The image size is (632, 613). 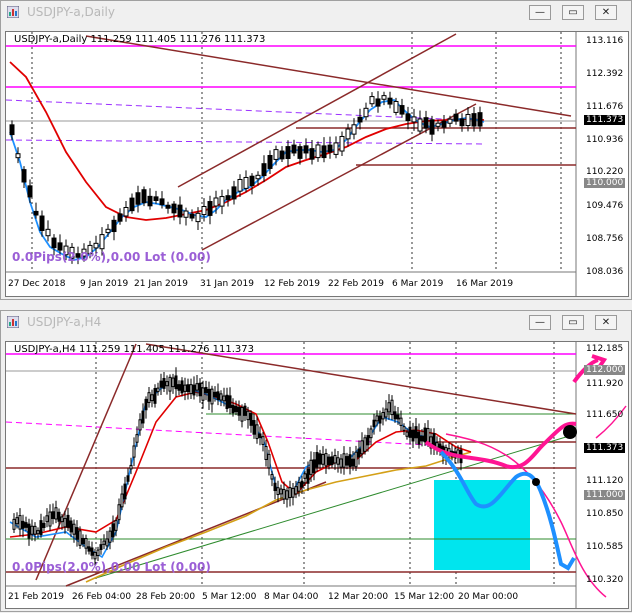 I want to click on daily-time-label: 12 Feb 2019, so click(x=292, y=284).